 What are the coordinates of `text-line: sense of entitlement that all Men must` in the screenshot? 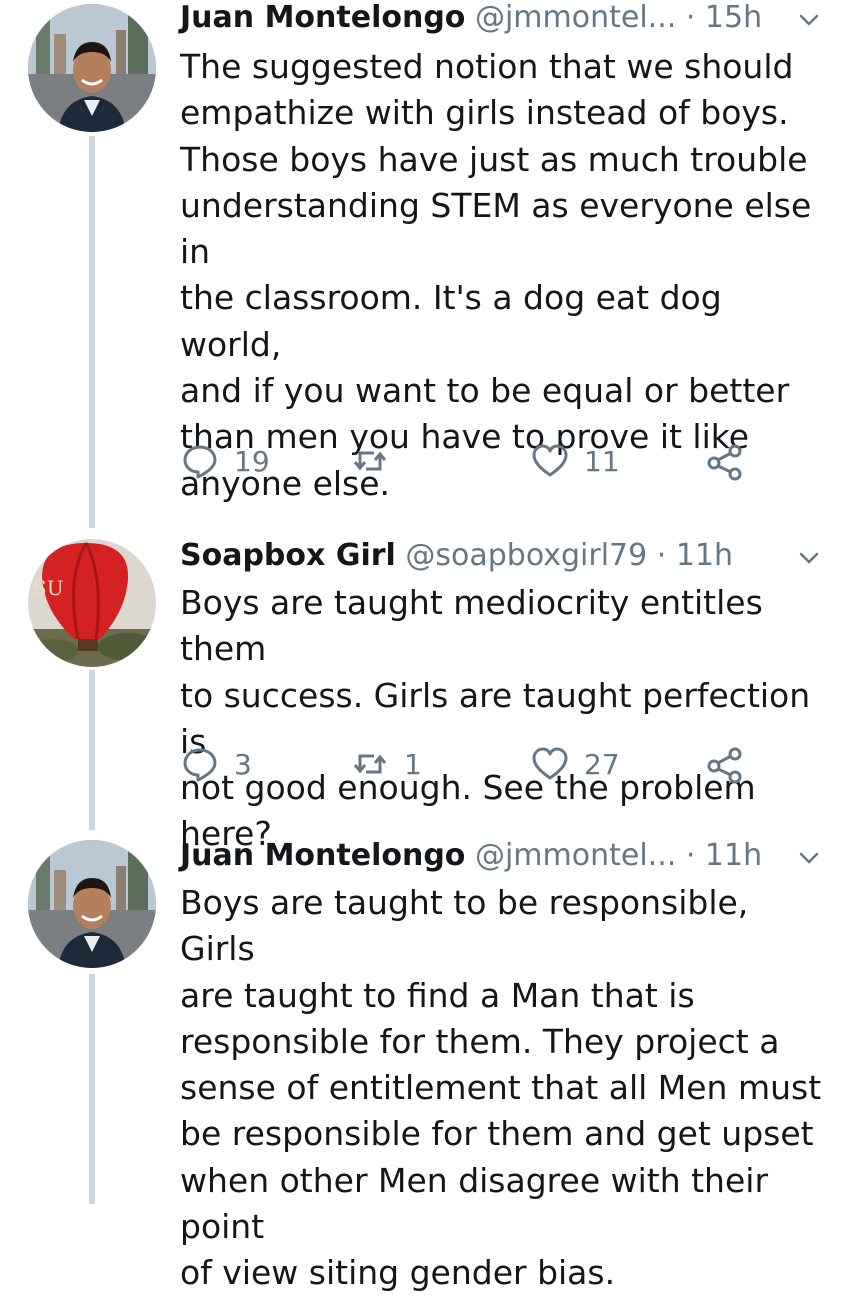 It's located at (501, 1088).